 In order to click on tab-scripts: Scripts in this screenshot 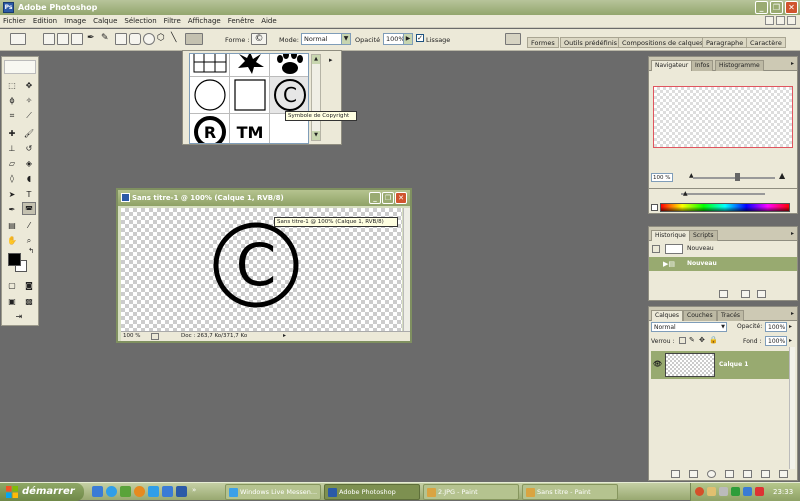, I will do `click(703, 235)`.